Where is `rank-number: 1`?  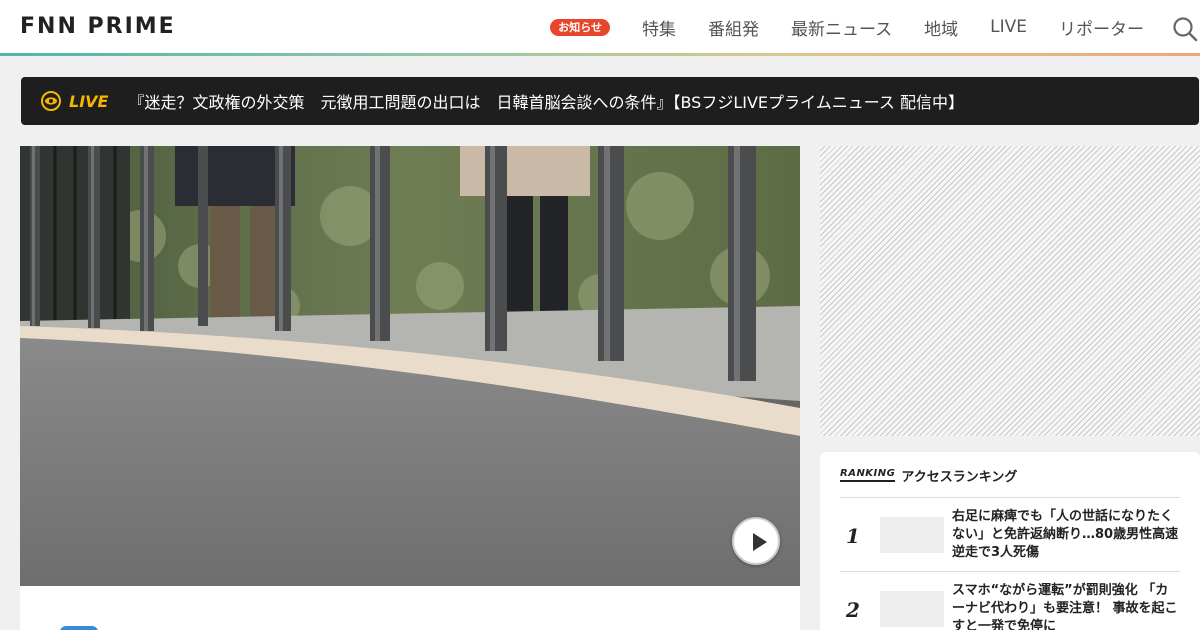 rank-number: 1 is located at coordinates (853, 536).